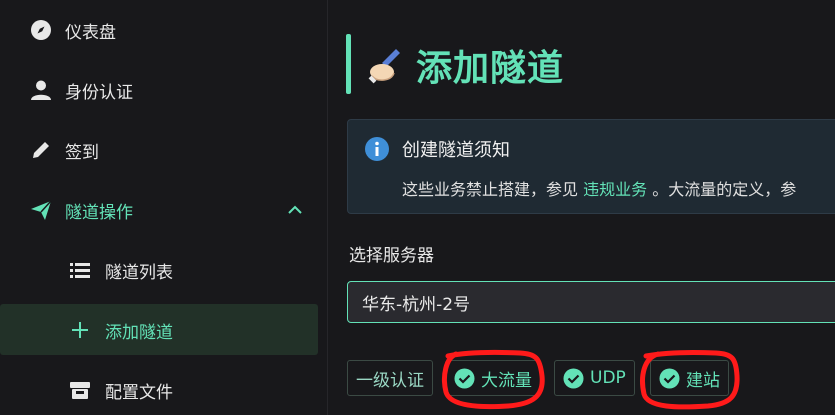 Image resolution: width=835 pixels, height=415 pixels. I want to click on sidebar-item-label: 身份认证, so click(99, 92).